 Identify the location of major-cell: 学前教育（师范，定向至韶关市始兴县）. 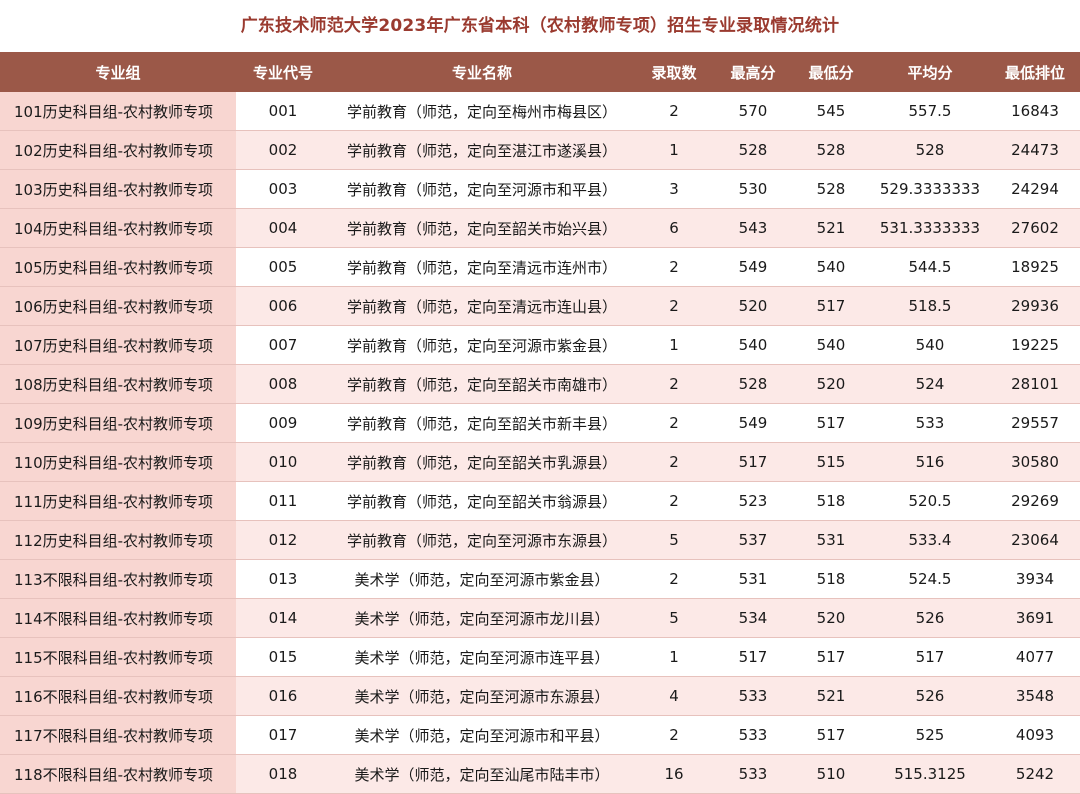
(482, 228).